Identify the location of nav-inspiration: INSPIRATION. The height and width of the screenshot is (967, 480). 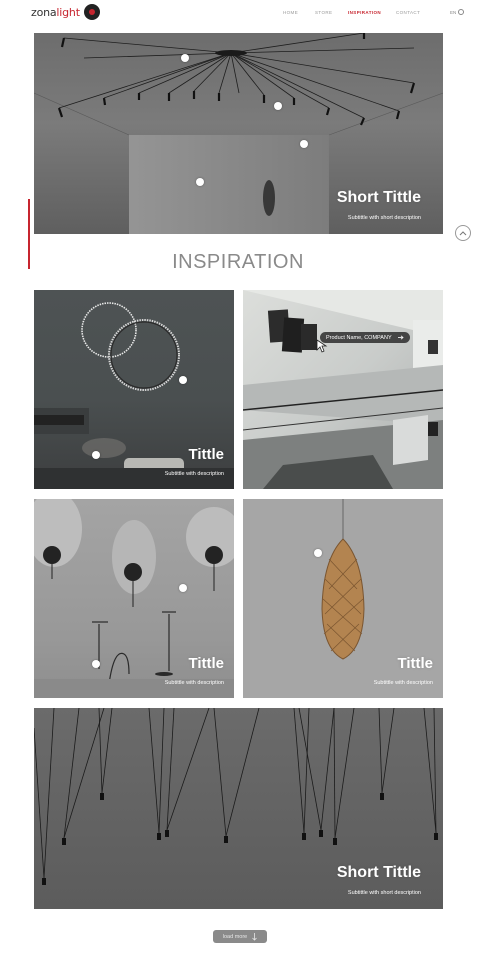
(364, 12).